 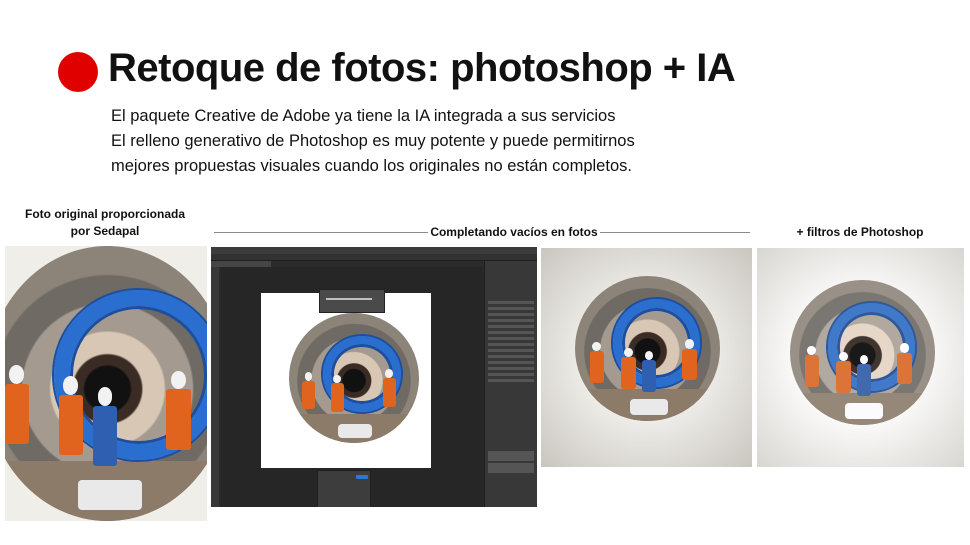 I want to click on photo-completed, so click(x=646, y=357).